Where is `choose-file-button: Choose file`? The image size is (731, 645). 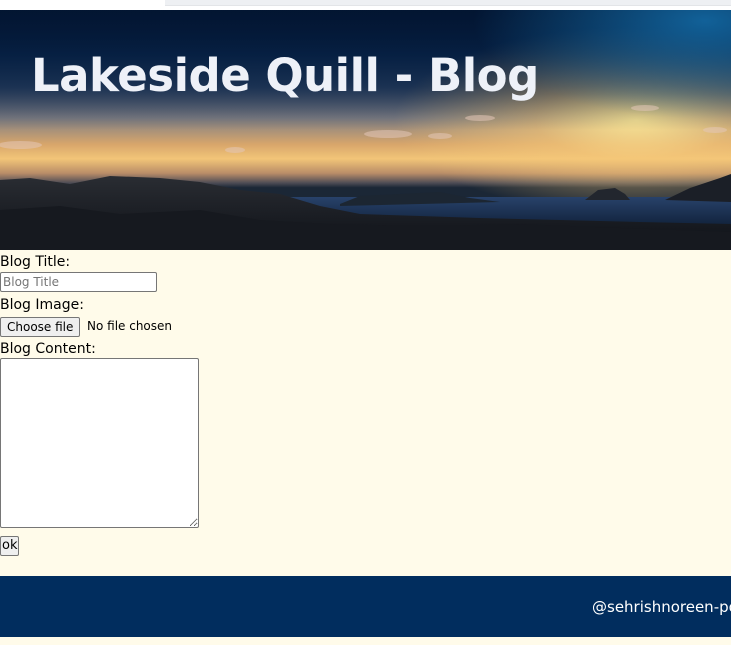 choose-file-button: Choose file is located at coordinates (40, 327).